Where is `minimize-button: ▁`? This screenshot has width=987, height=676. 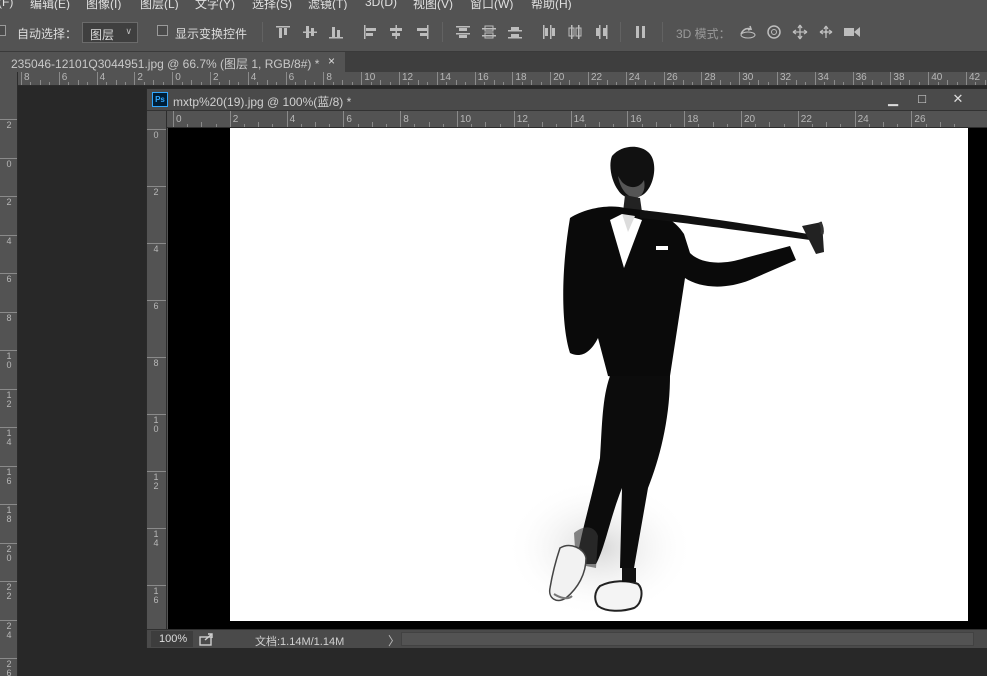
minimize-button: ▁ is located at coordinates (893, 99).